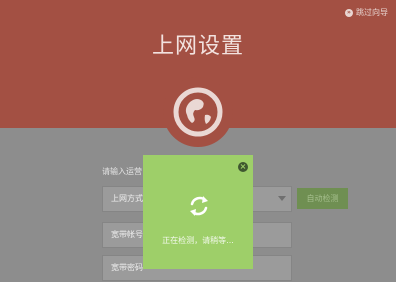  I want to click on globe-icon, so click(198, 112).